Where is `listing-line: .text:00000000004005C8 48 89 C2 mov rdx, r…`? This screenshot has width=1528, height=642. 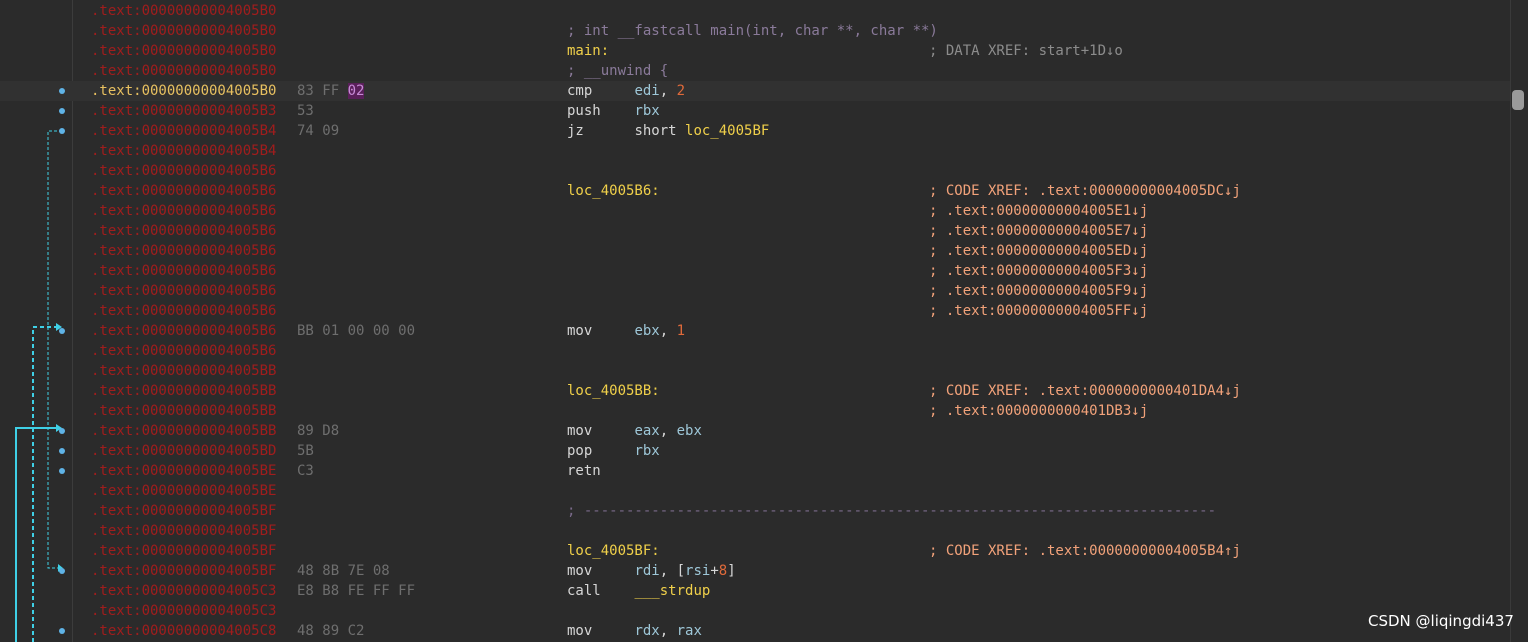 listing-line: .text:00000000004005C8 48 89 C2 mov rdx, r… is located at coordinates (755, 631).